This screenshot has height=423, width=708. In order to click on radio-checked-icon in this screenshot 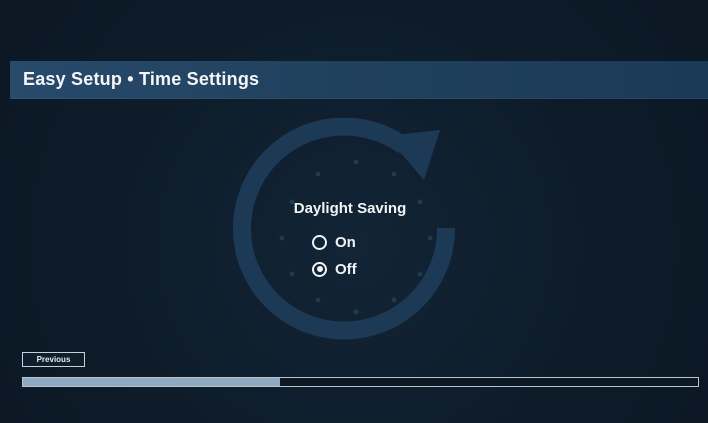, I will do `click(319, 269)`.